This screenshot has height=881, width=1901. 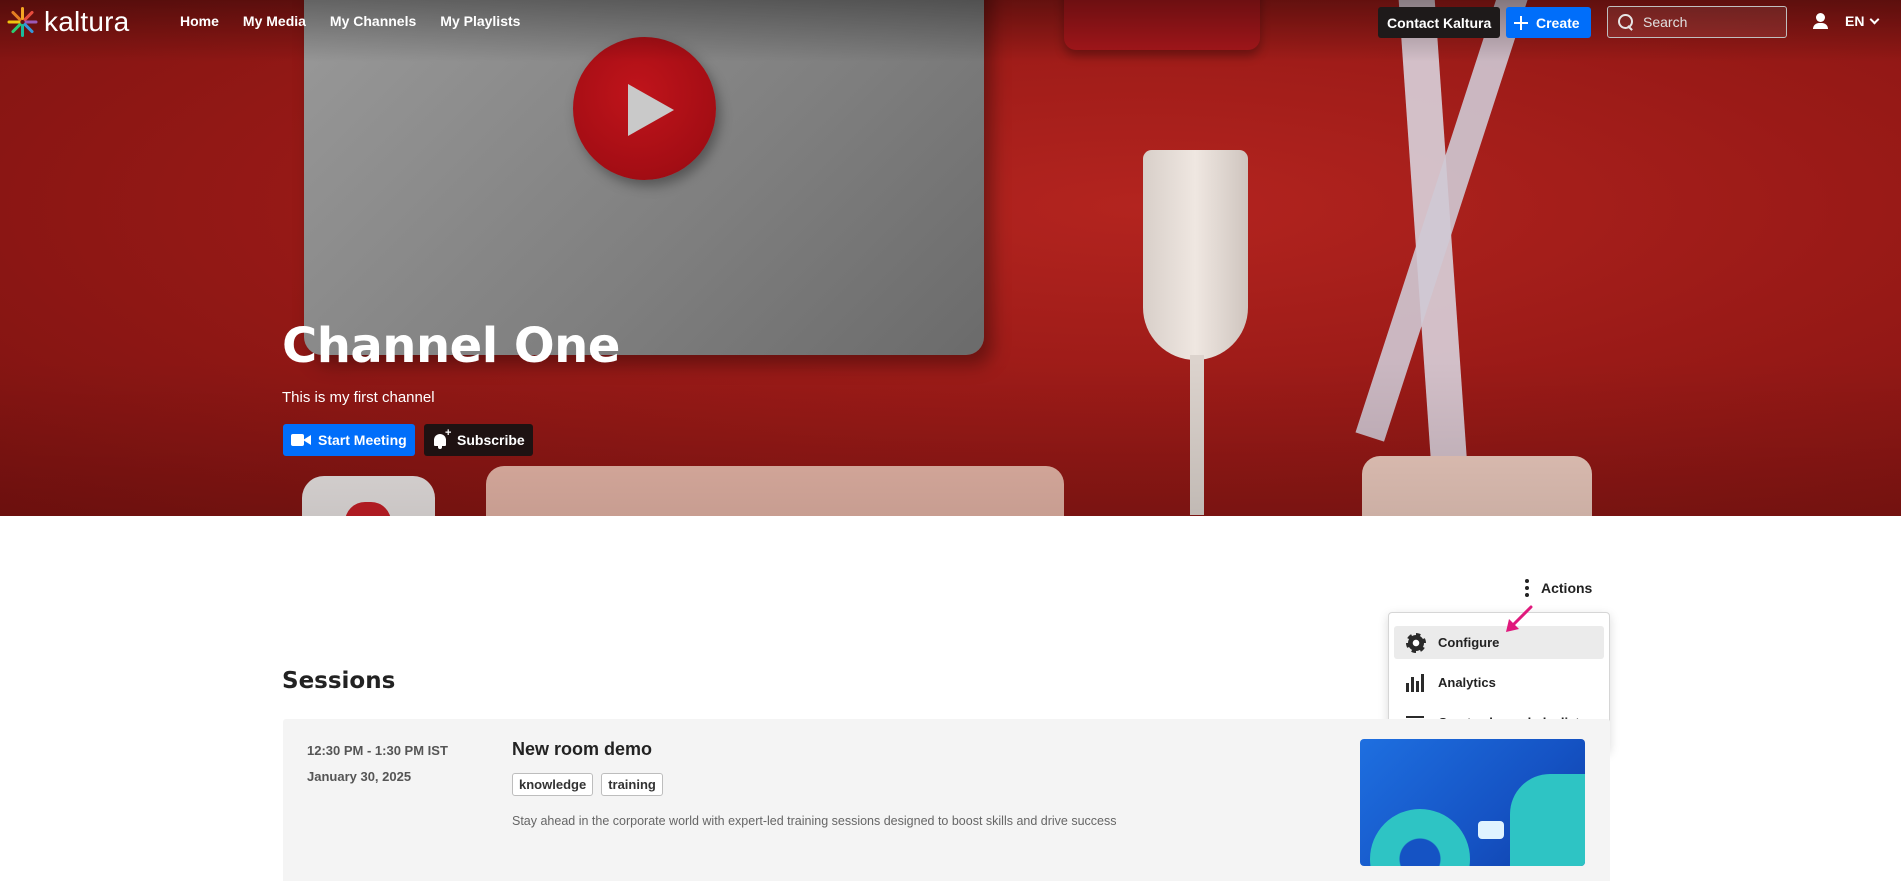 What do you see at coordinates (1708, 22) in the screenshot?
I see `search-input` at bounding box center [1708, 22].